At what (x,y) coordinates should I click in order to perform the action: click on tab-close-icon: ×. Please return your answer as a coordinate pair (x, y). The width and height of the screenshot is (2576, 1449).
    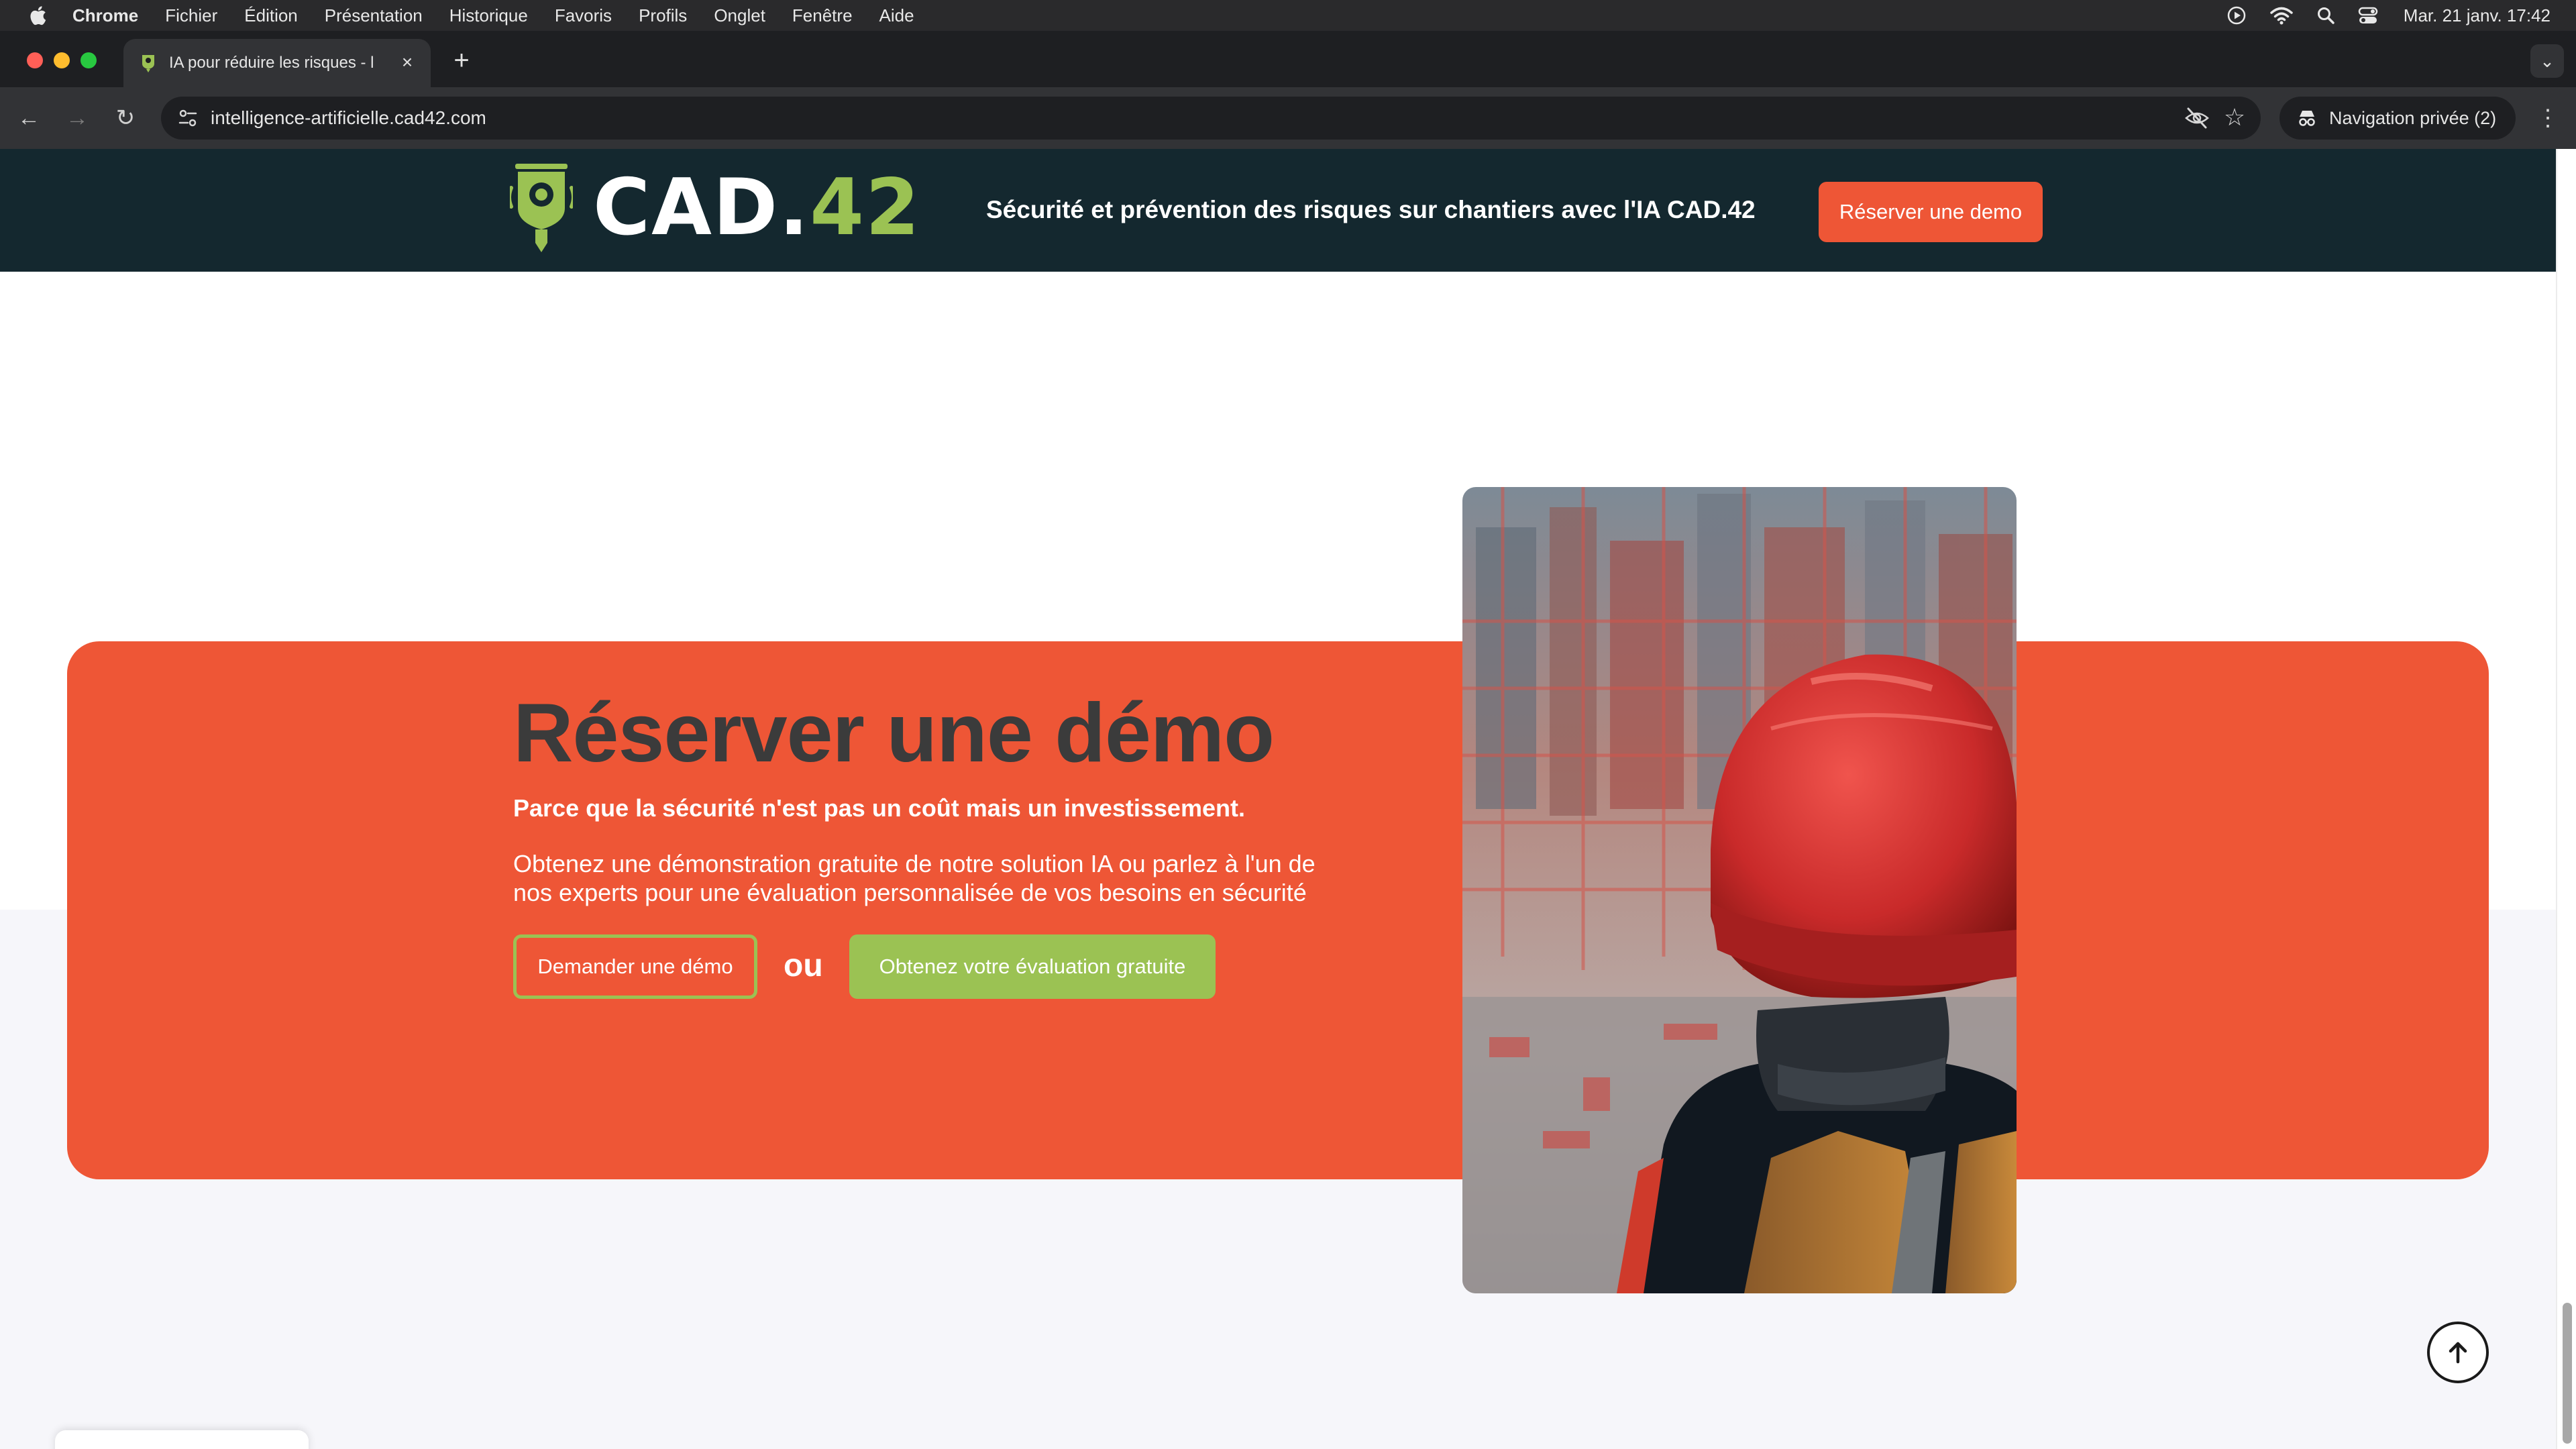
    Looking at the image, I should click on (407, 62).